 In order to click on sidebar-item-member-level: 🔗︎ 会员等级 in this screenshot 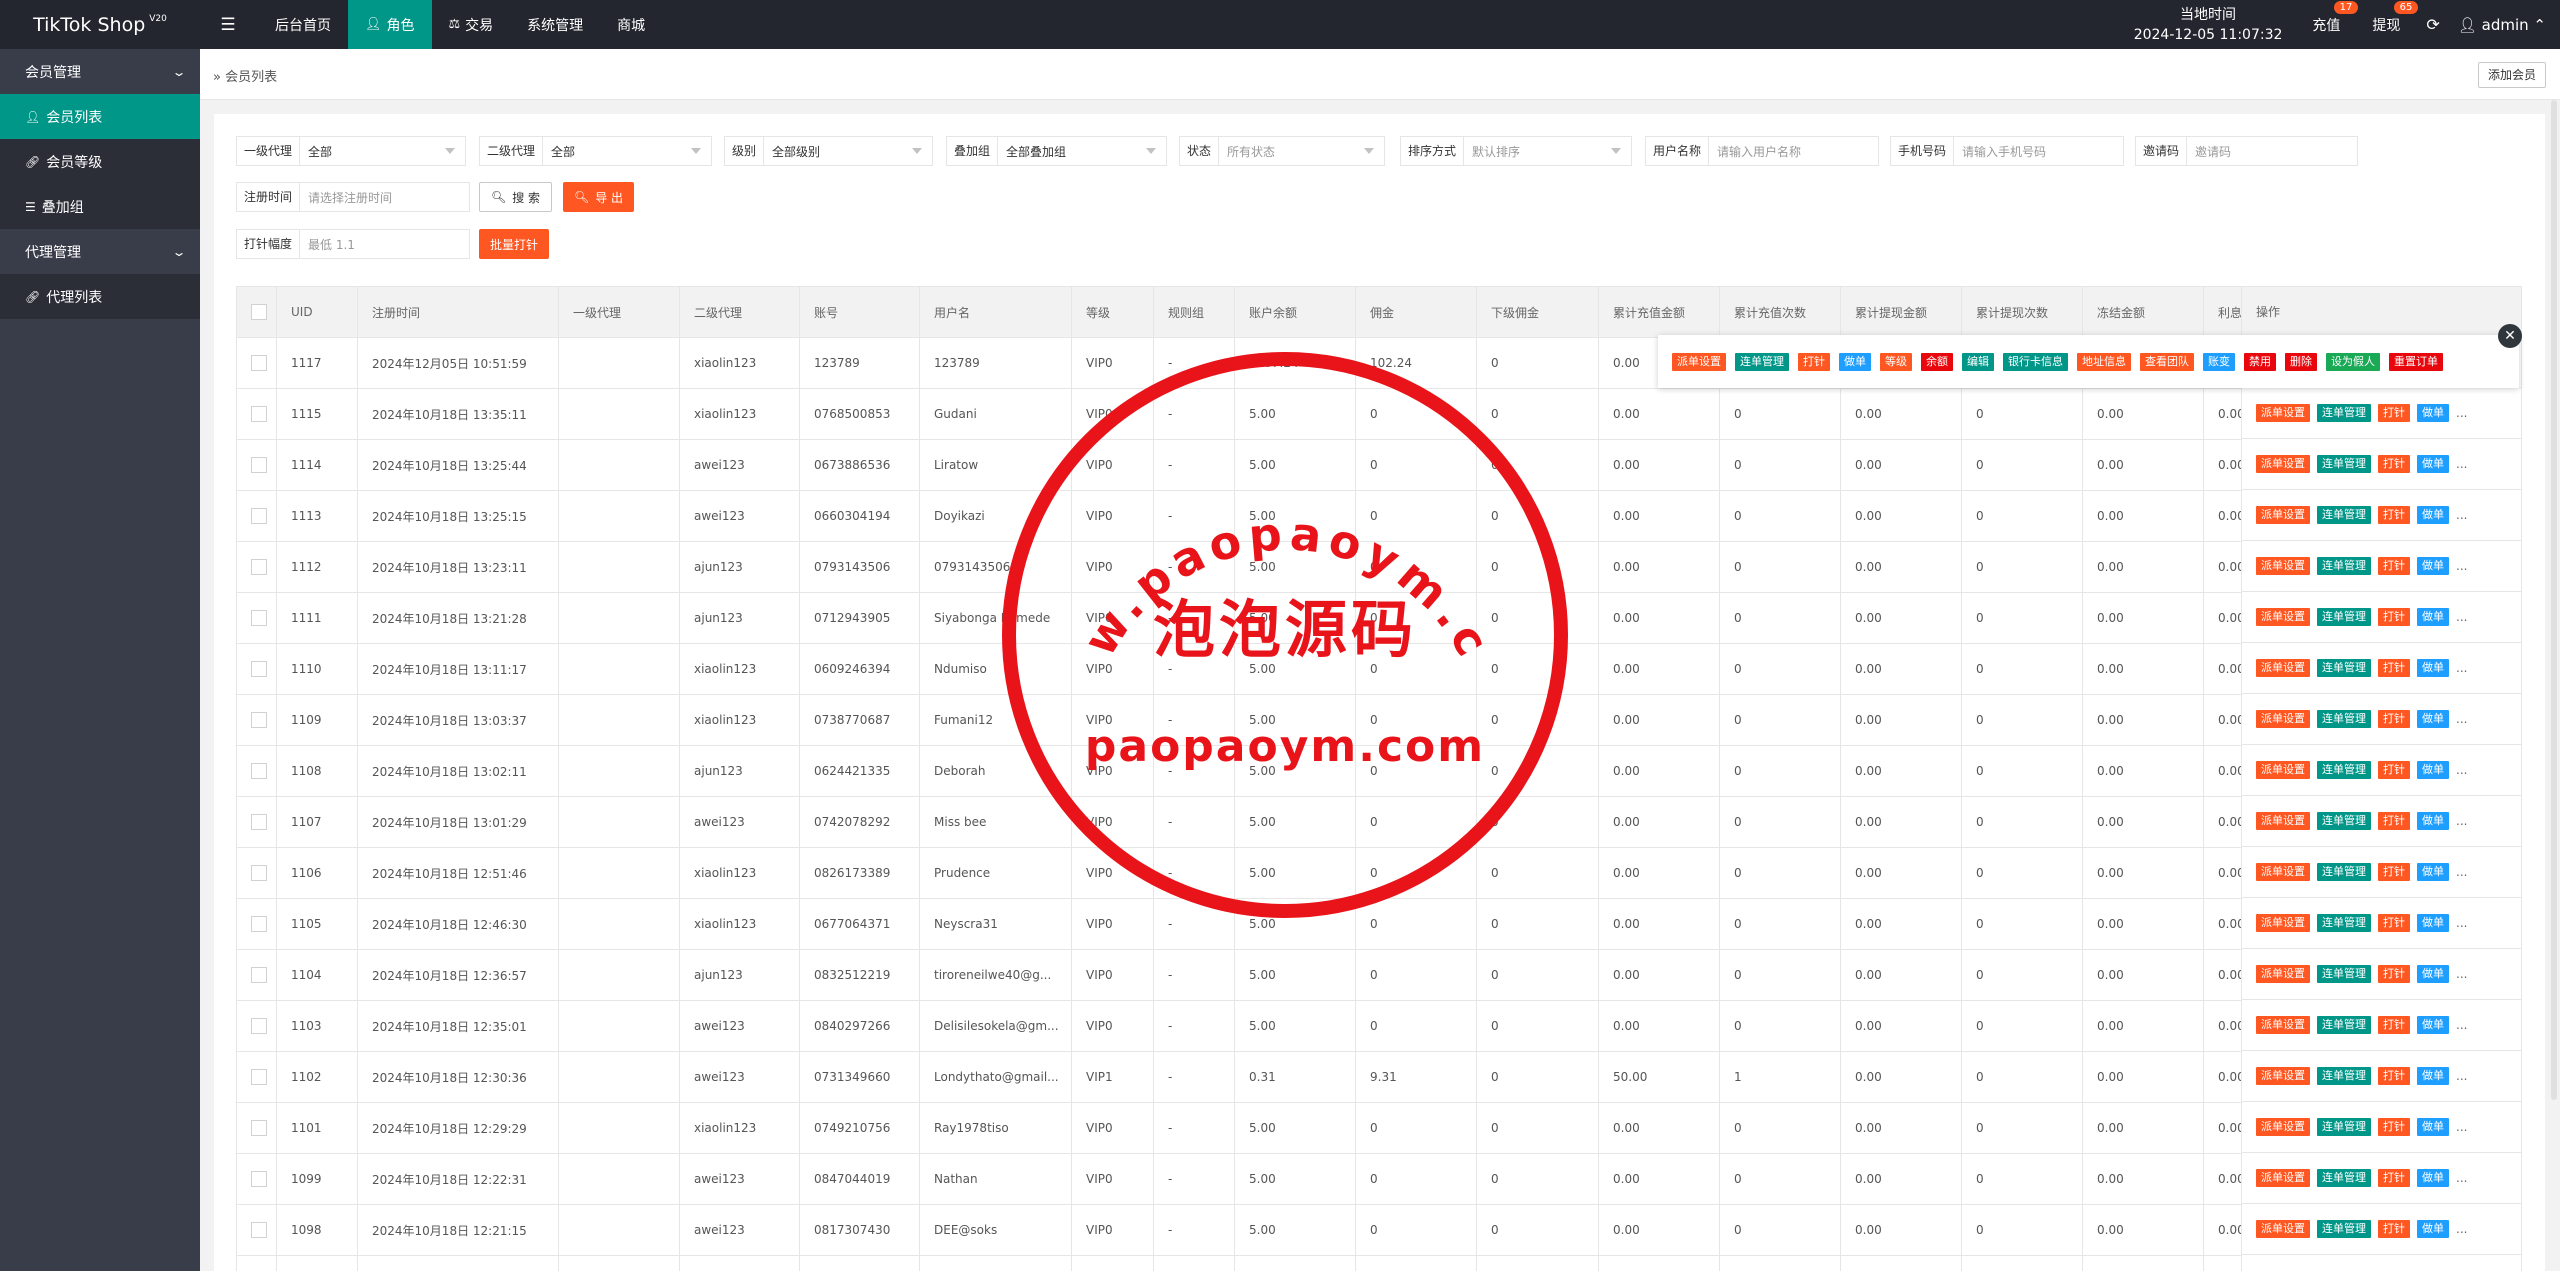, I will do `click(100, 161)`.